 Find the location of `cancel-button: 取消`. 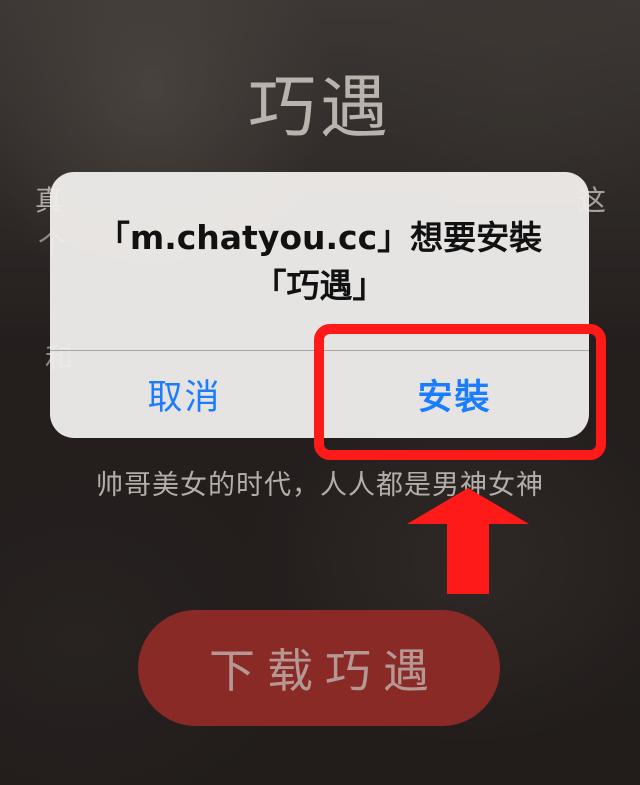

cancel-button: 取消 is located at coordinates (184, 394).